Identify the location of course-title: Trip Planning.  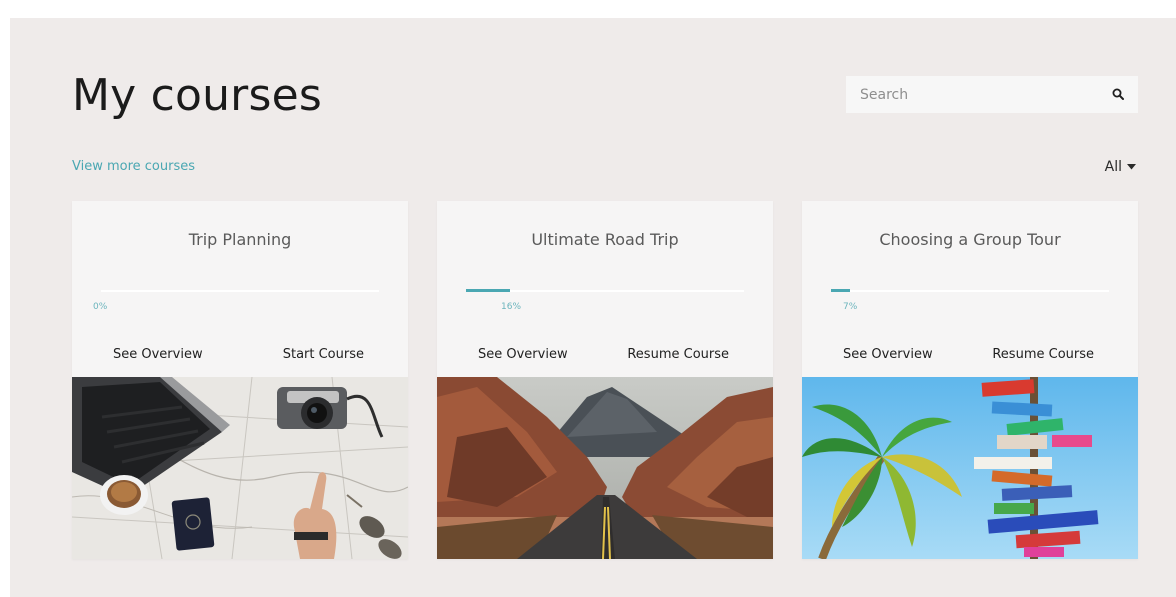
(240, 239).